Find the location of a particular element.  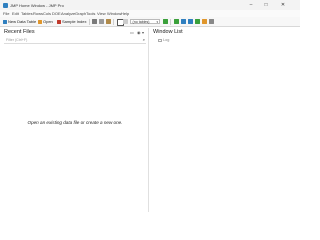

folder-icon: ▭ is located at coordinates (132, 32).